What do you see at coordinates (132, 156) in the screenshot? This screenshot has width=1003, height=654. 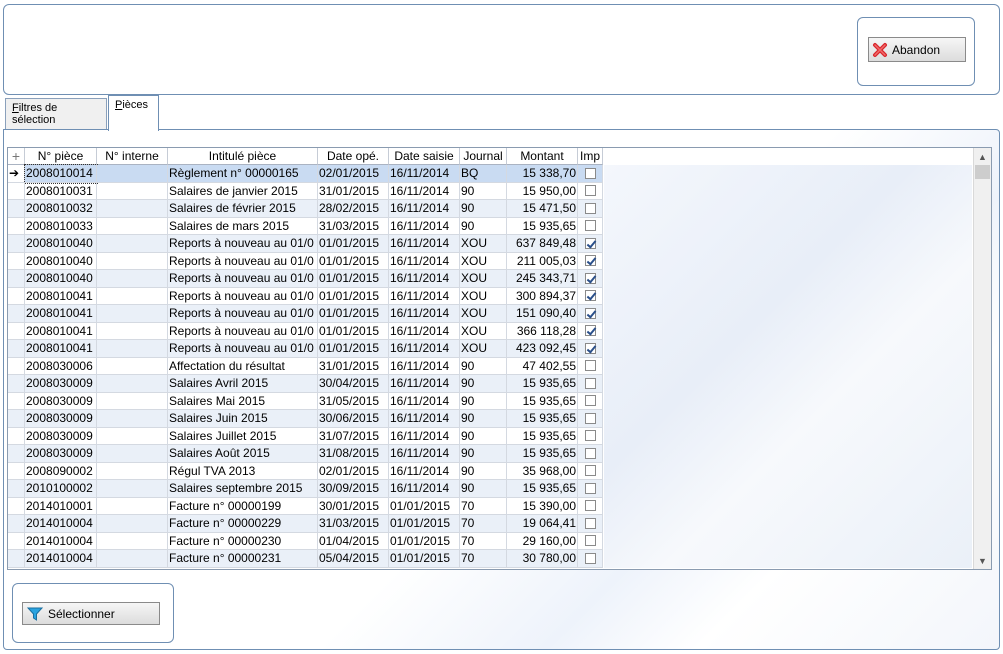 I see `column-header-interne: N° interne` at bounding box center [132, 156].